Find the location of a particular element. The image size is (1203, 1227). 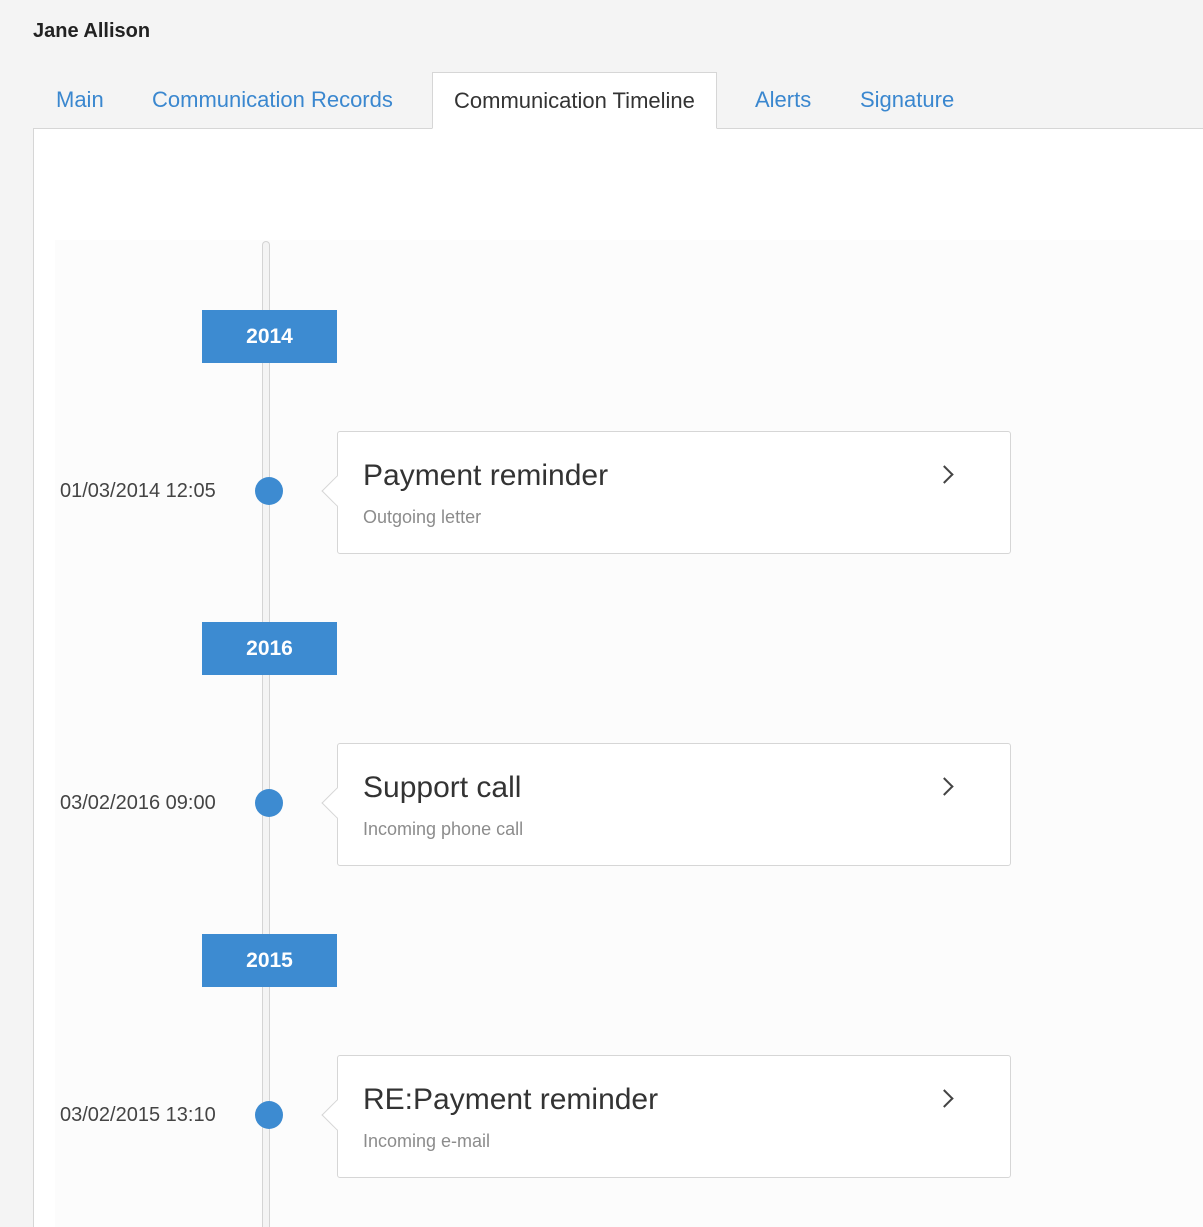

event-datetime: 03/02/2016 09:00 is located at coordinates (138, 803).